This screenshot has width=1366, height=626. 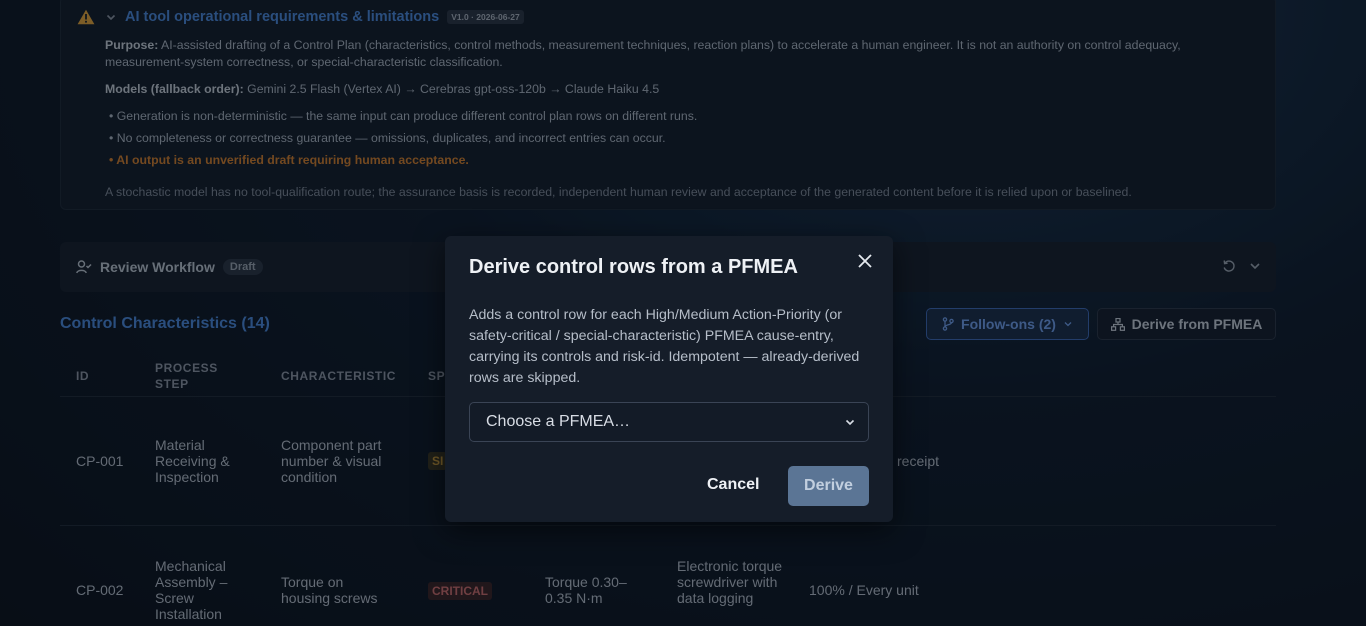 I want to click on close-icon, so click(x=865, y=261).